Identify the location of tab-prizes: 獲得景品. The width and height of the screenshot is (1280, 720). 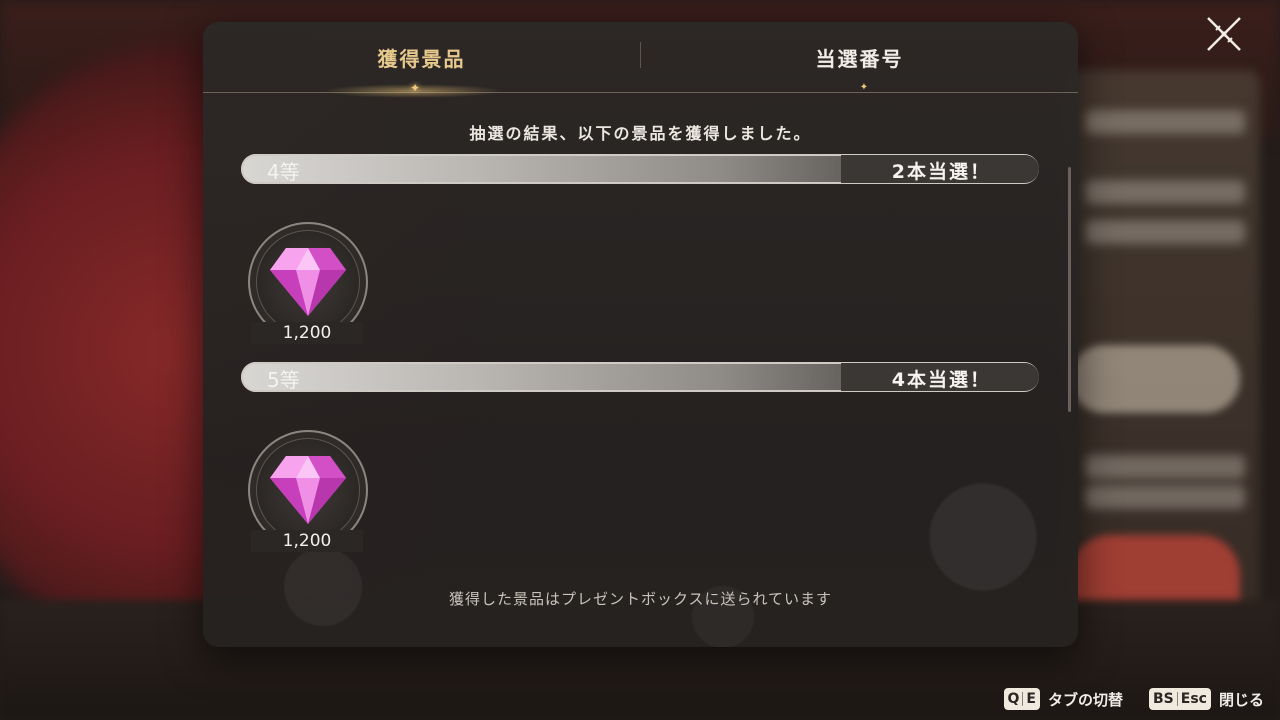
(421, 57).